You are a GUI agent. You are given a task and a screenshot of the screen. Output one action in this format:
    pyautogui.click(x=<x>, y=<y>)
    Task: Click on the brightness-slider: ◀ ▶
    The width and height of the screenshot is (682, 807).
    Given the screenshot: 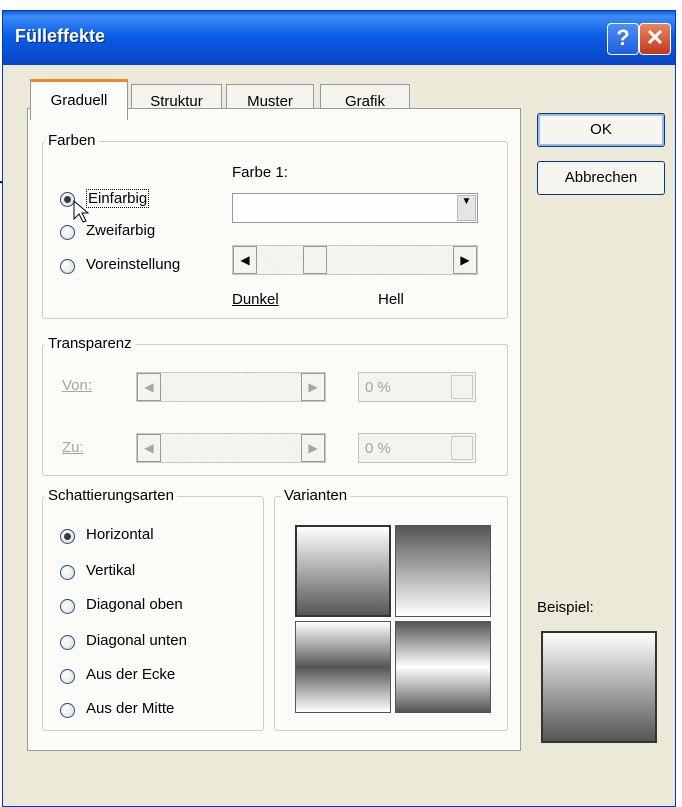 What is the action you would take?
    pyautogui.click(x=355, y=260)
    